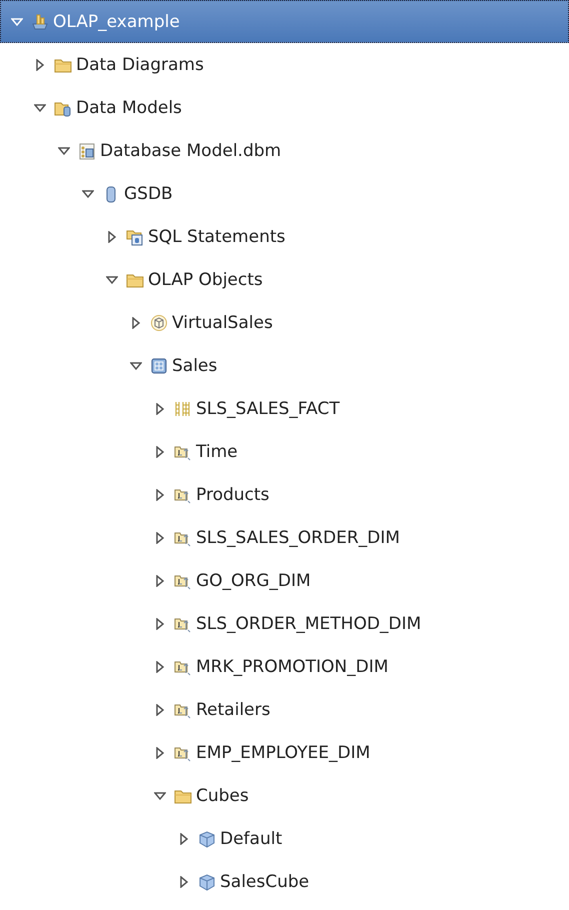 This screenshot has height=910, width=569. Describe the element at coordinates (265, 882) in the screenshot. I see `tree-item-label: SalesCube` at that location.